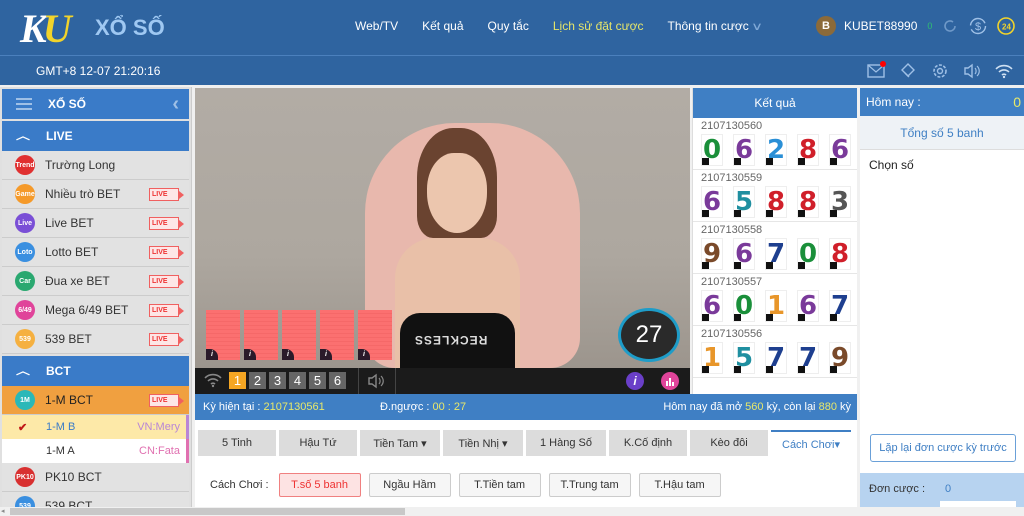 The image size is (1024, 516). I want to click on round-id: 2107130559, so click(732, 178).